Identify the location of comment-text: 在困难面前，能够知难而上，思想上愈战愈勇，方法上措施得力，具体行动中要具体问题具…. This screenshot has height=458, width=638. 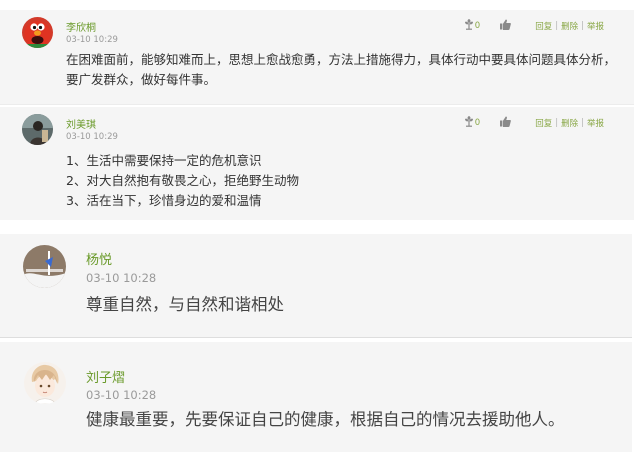
(341, 69).